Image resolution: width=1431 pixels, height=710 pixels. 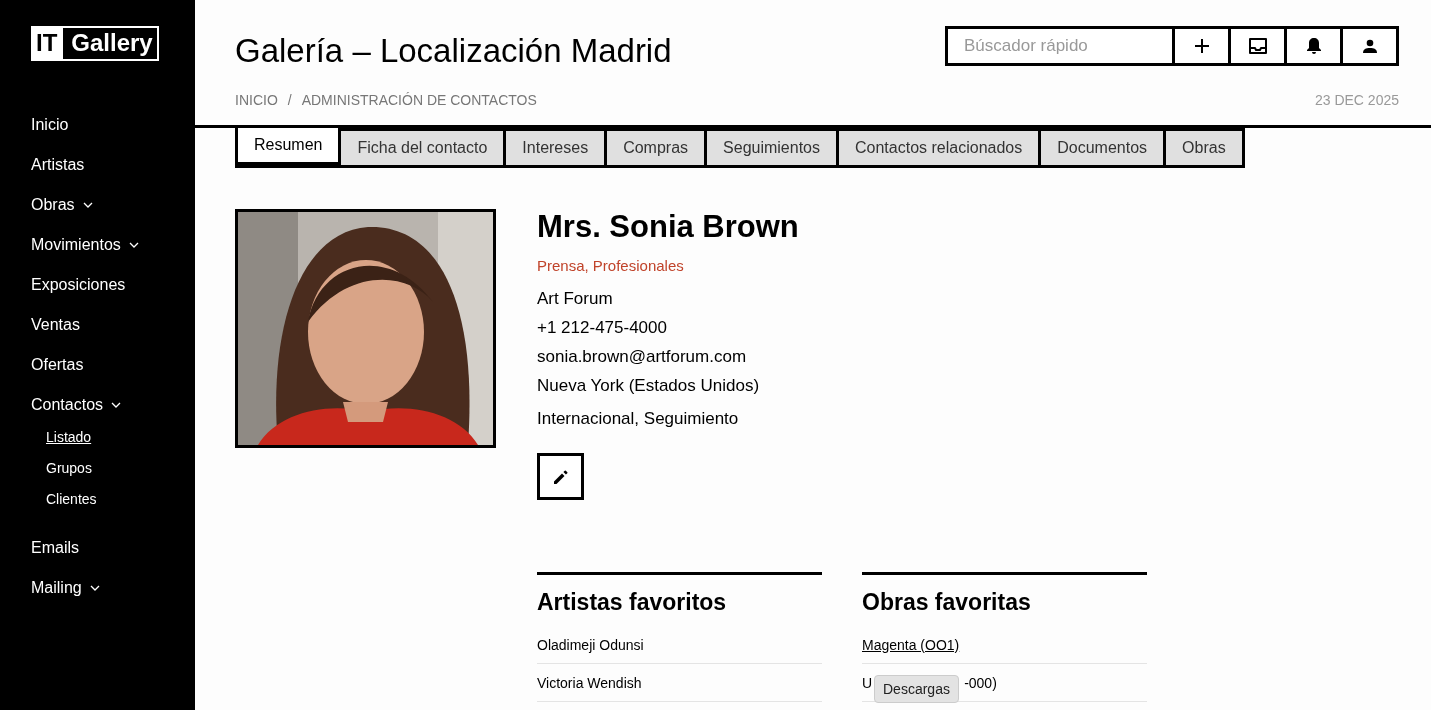 I want to click on company: Art Forum, so click(x=575, y=299).